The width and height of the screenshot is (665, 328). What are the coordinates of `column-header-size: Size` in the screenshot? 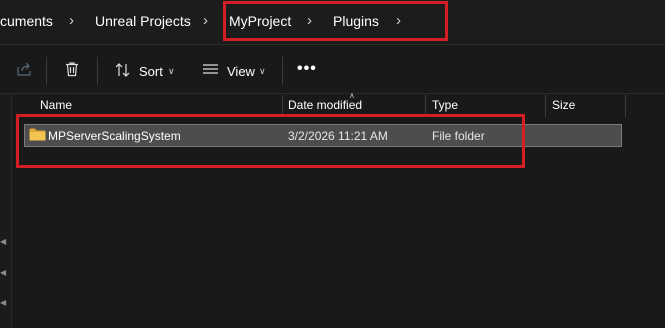 It's located at (563, 105).